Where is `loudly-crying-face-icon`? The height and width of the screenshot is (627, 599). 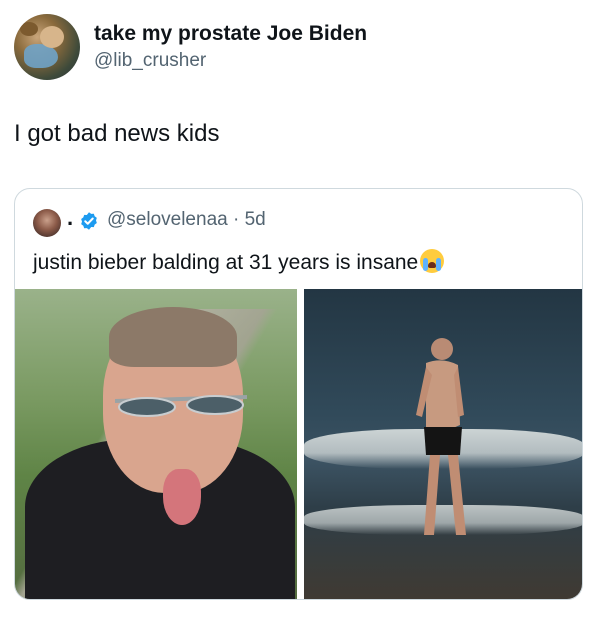 loudly-crying-face-icon is located at coordinates (432, 261).